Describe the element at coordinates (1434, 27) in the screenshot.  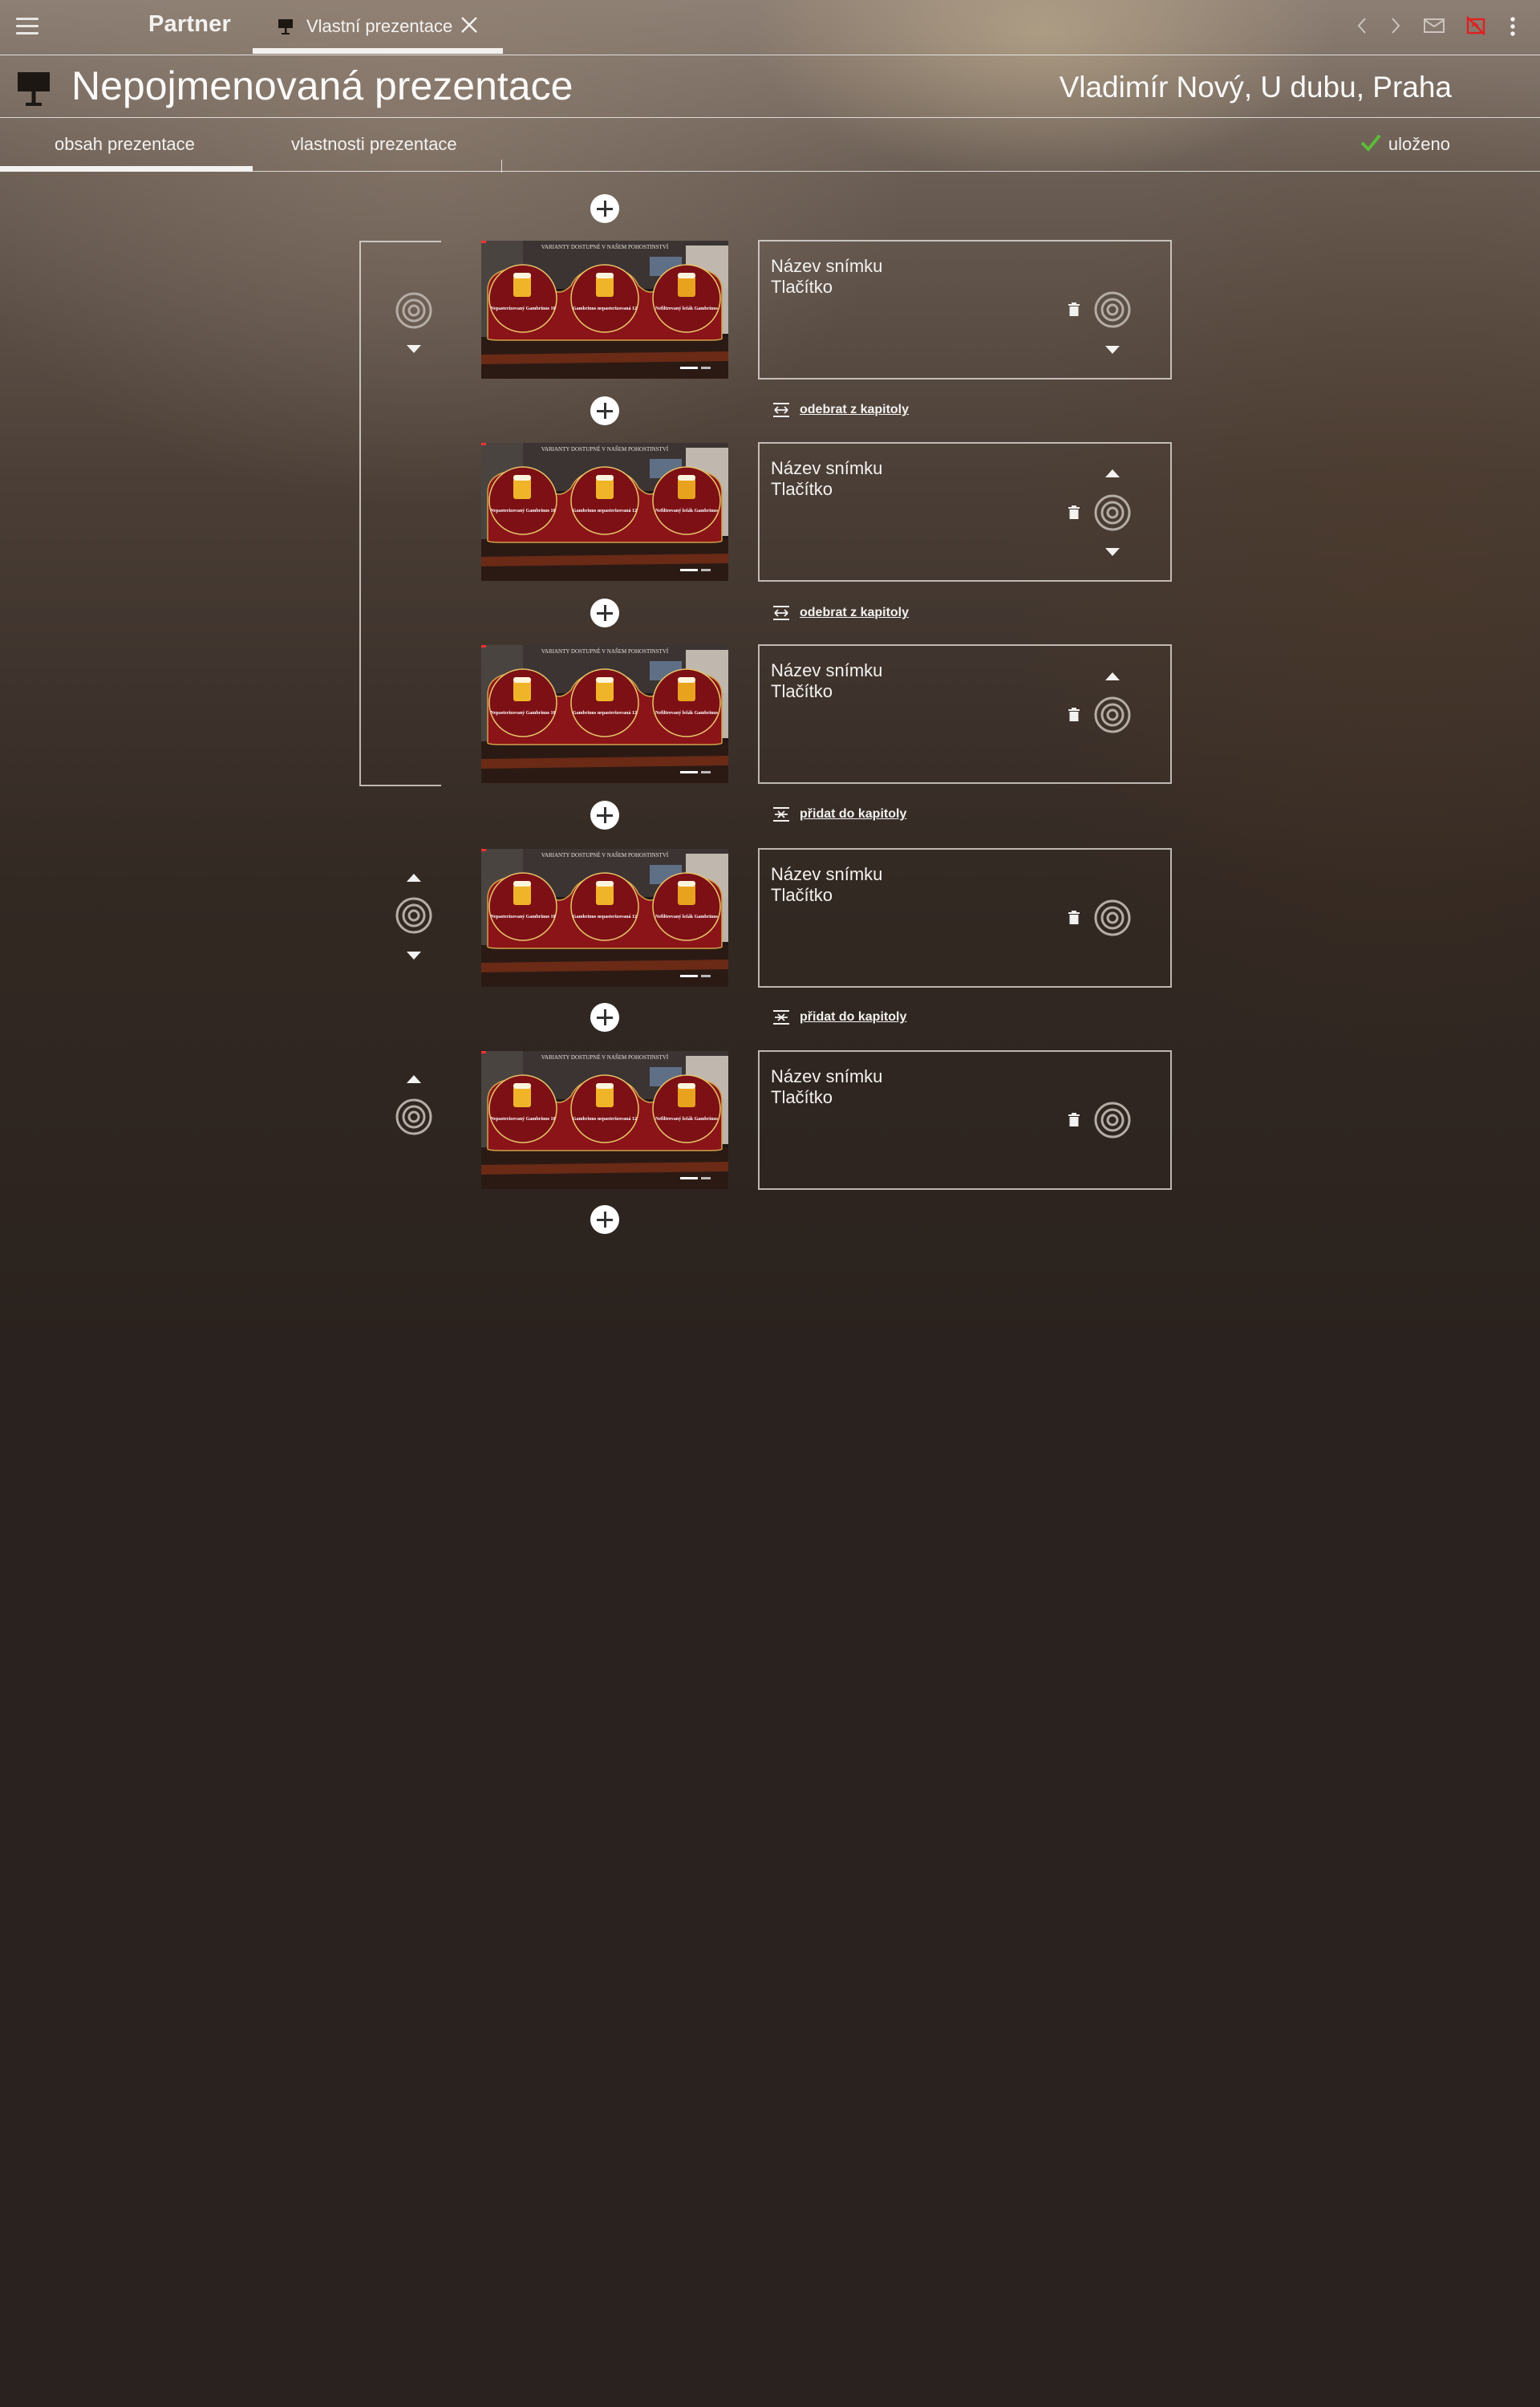
I see `mail-icon` at that location.